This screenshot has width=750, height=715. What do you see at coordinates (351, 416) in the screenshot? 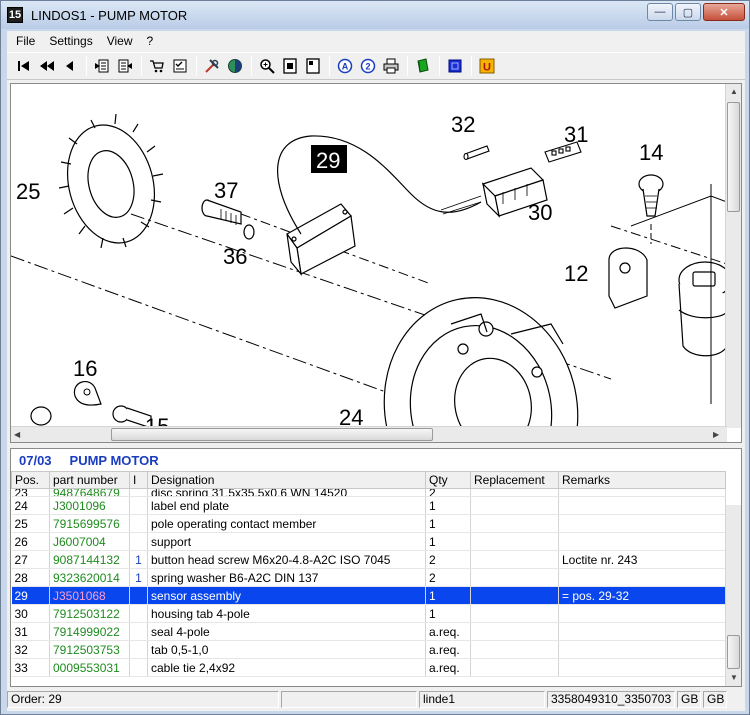
I see `callout-24: 24` at bounding box center [351, 416].